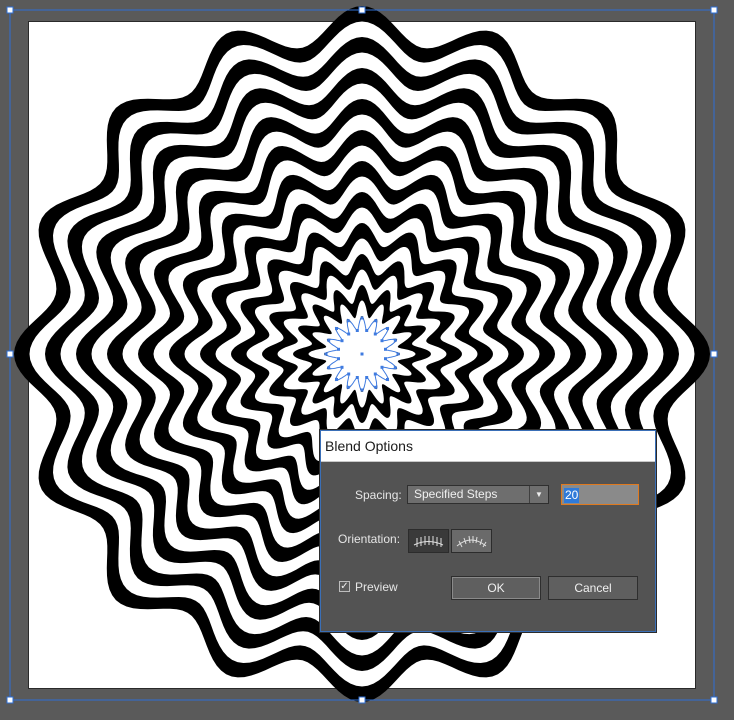  I want to click on align-to-page-icon, so click(428, 541).